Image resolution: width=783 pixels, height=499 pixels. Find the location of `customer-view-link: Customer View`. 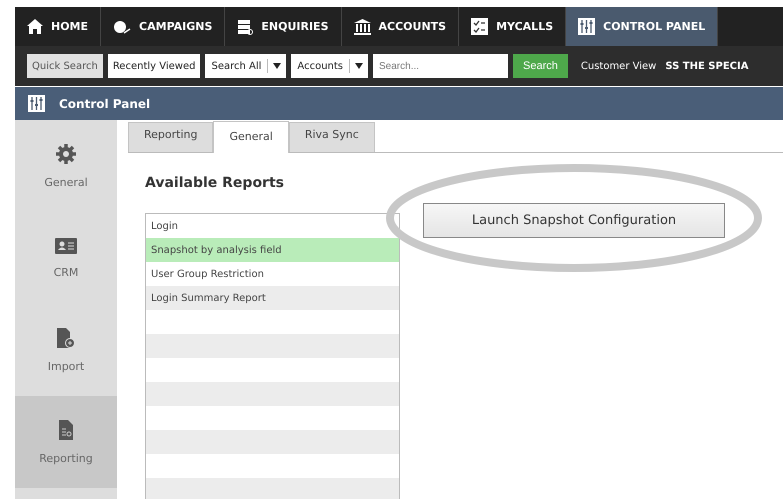

customer-view-link: Customer View is located at coordinates (618, 66).